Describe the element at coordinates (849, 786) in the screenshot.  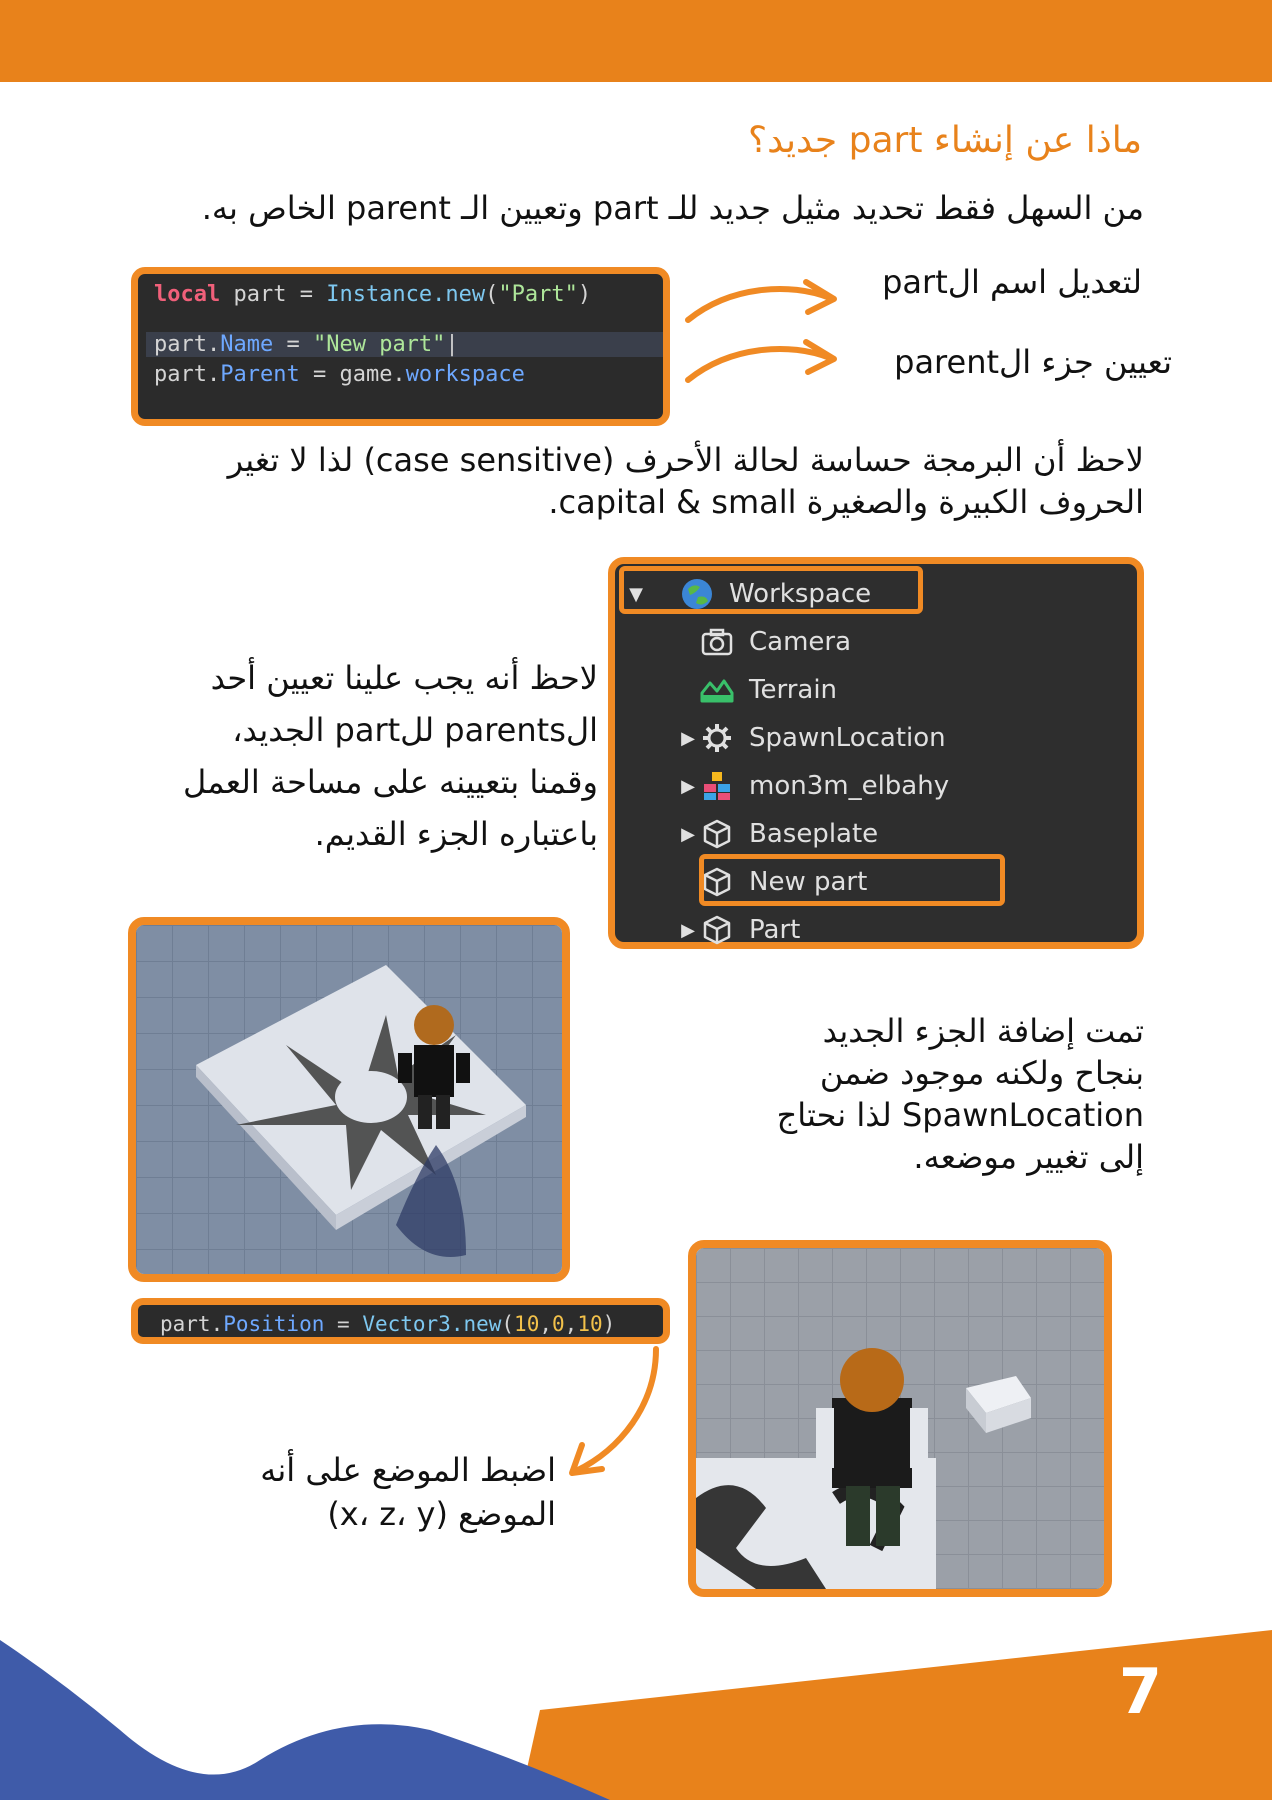
I see `tree-item-label: mon3m_elbahy` at that location.